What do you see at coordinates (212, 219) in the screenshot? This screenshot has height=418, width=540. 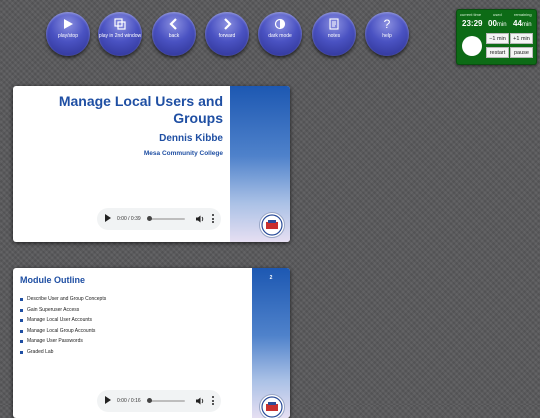 I see `more-options-icon` at bounding box center [212, 219].